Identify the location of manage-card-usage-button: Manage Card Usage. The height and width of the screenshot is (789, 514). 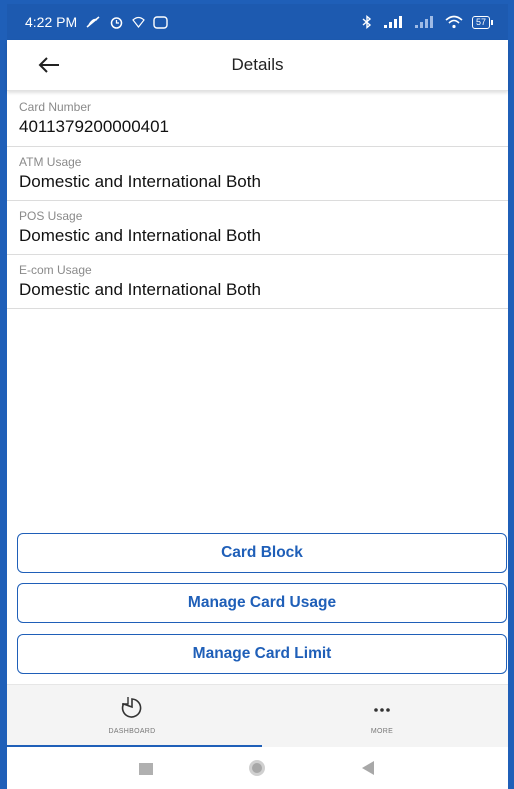
(262, 603).